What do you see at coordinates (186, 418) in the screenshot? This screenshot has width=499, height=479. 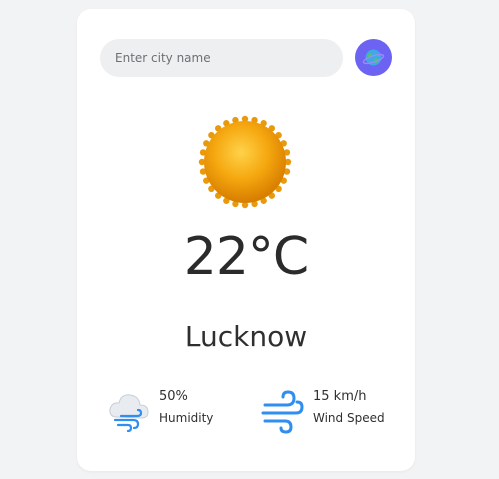 I see `humidity-label: Humidity` at bounding box center [186, 418].